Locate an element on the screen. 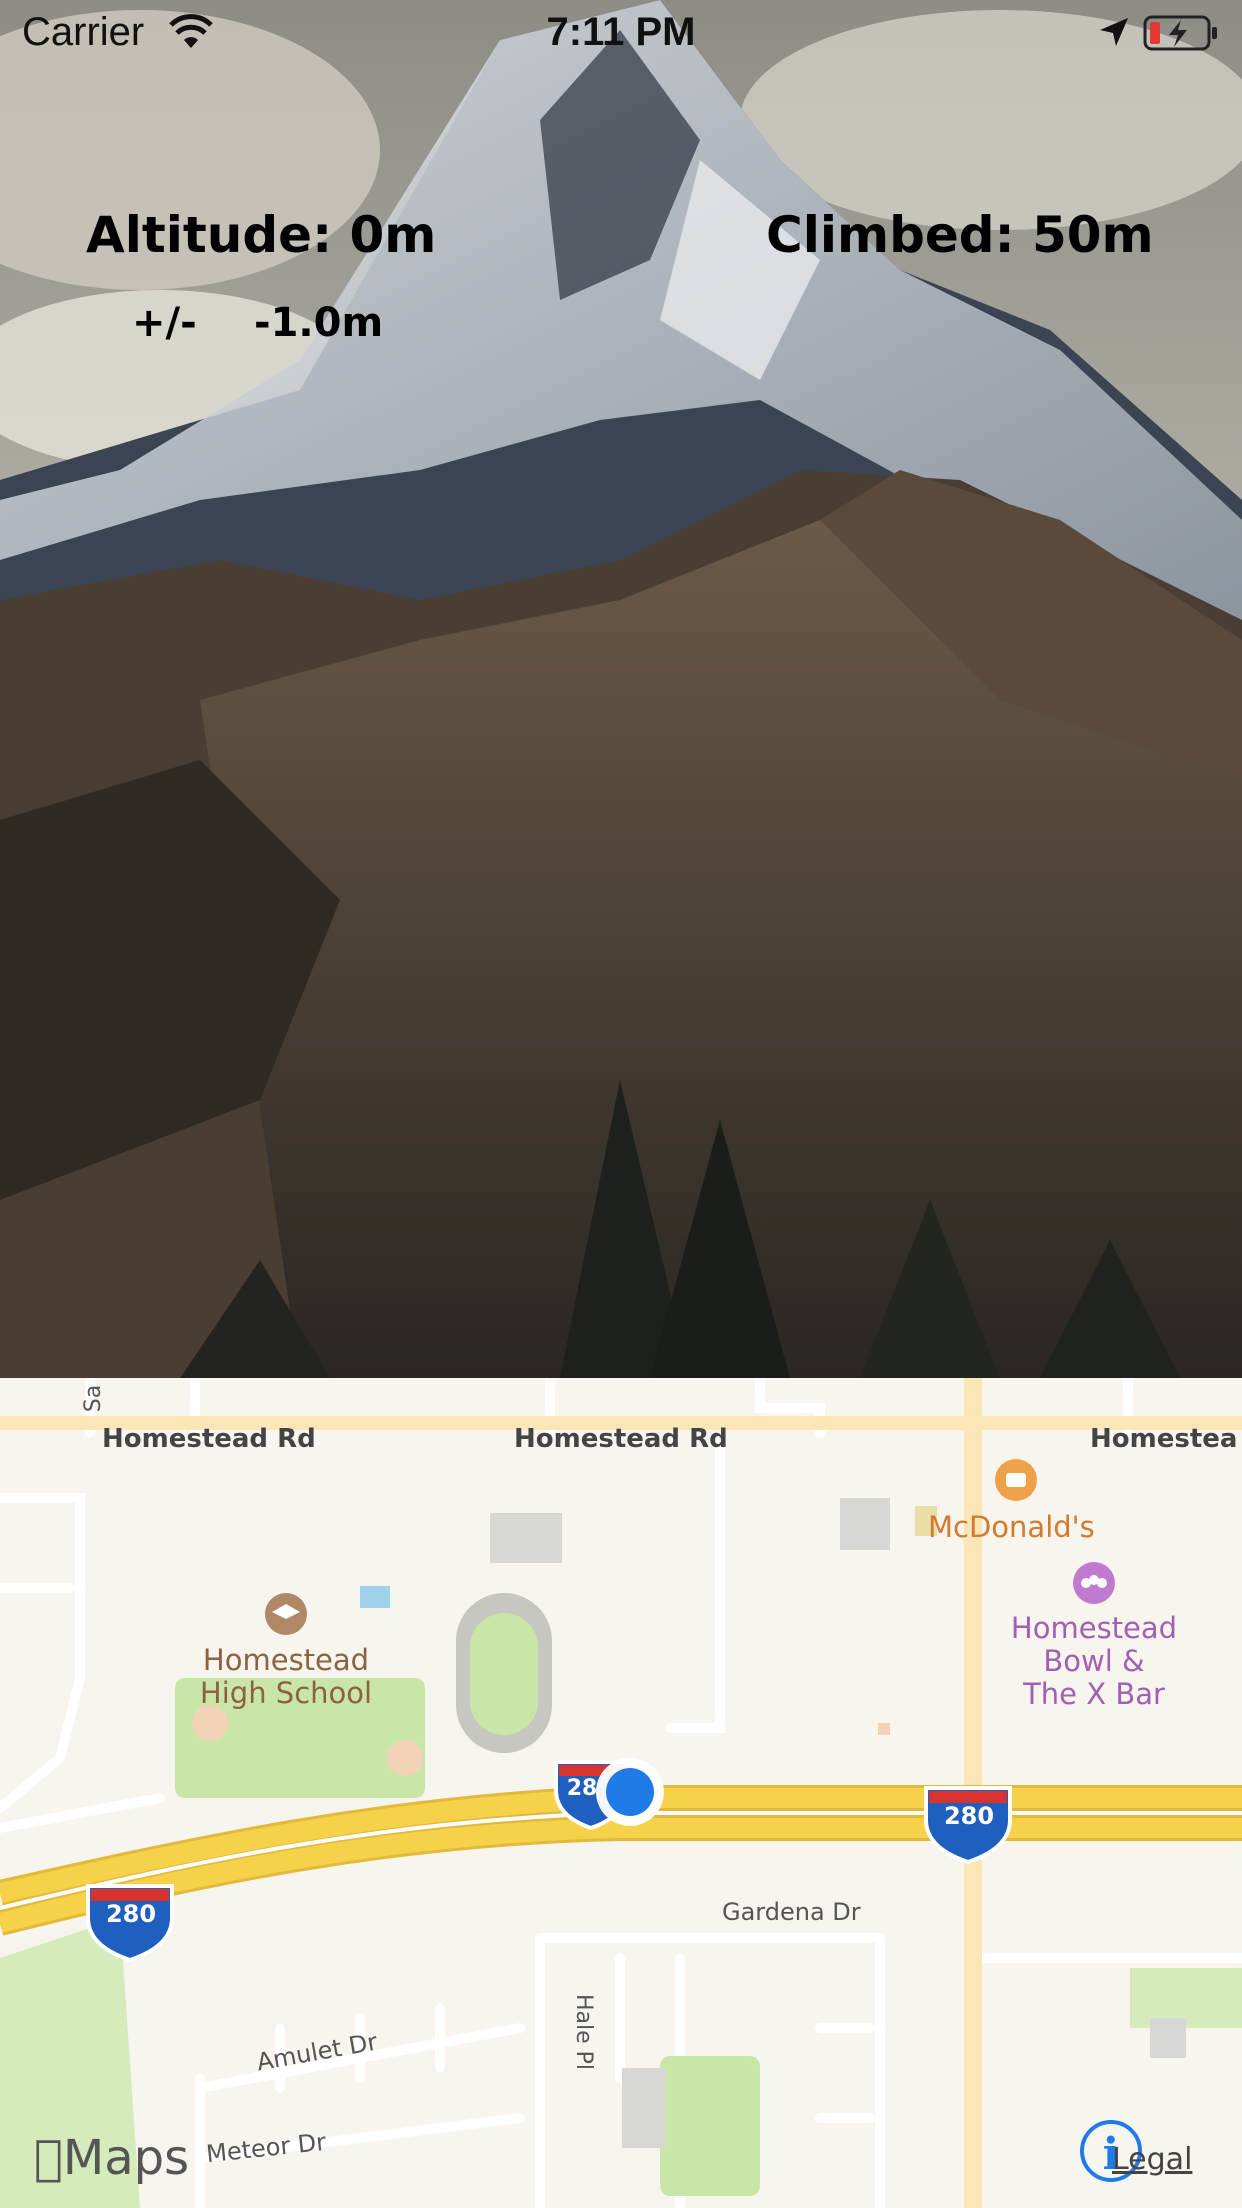 This screenshot has width=1242, height=2208. legal-link: Legal is located at coordinates (1152, 2159).